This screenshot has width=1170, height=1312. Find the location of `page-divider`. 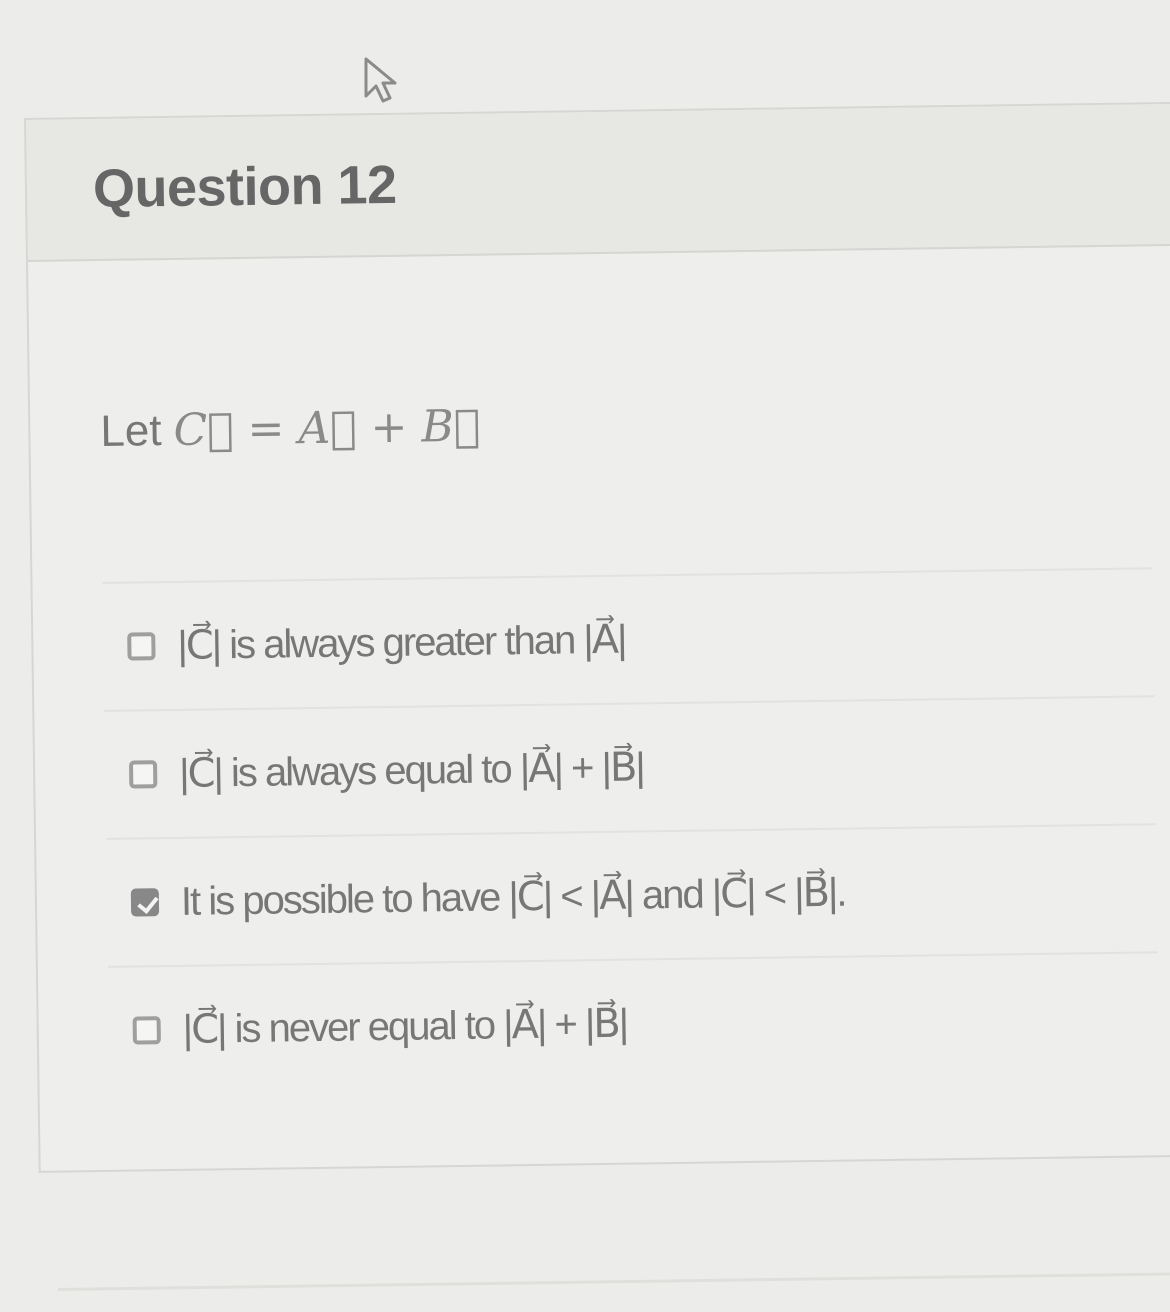

page-divider is located at coordinates (614, 1281).